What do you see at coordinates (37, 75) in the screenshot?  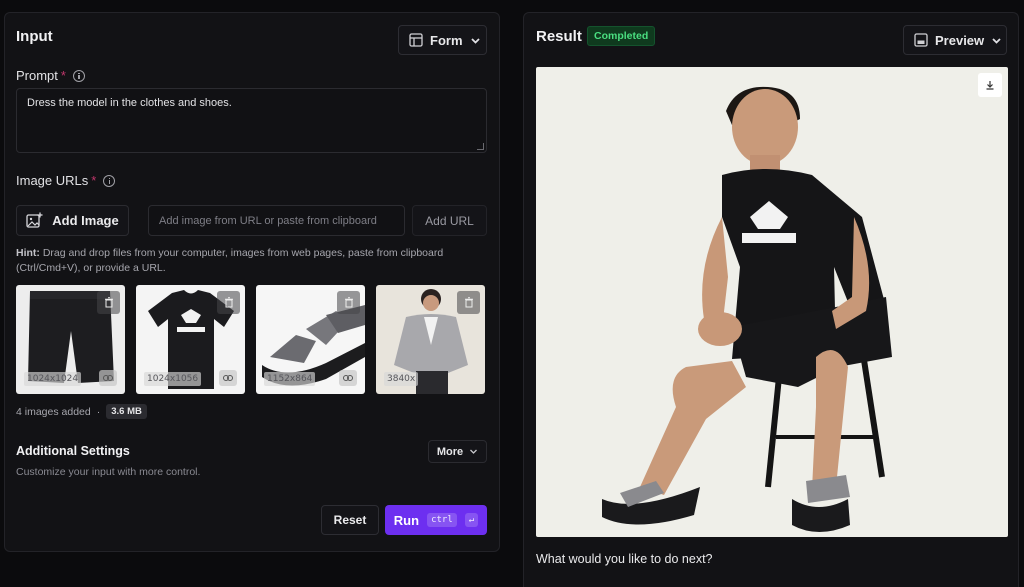 I see `prompt-label: Prompt` at bounding box center [37, 75].